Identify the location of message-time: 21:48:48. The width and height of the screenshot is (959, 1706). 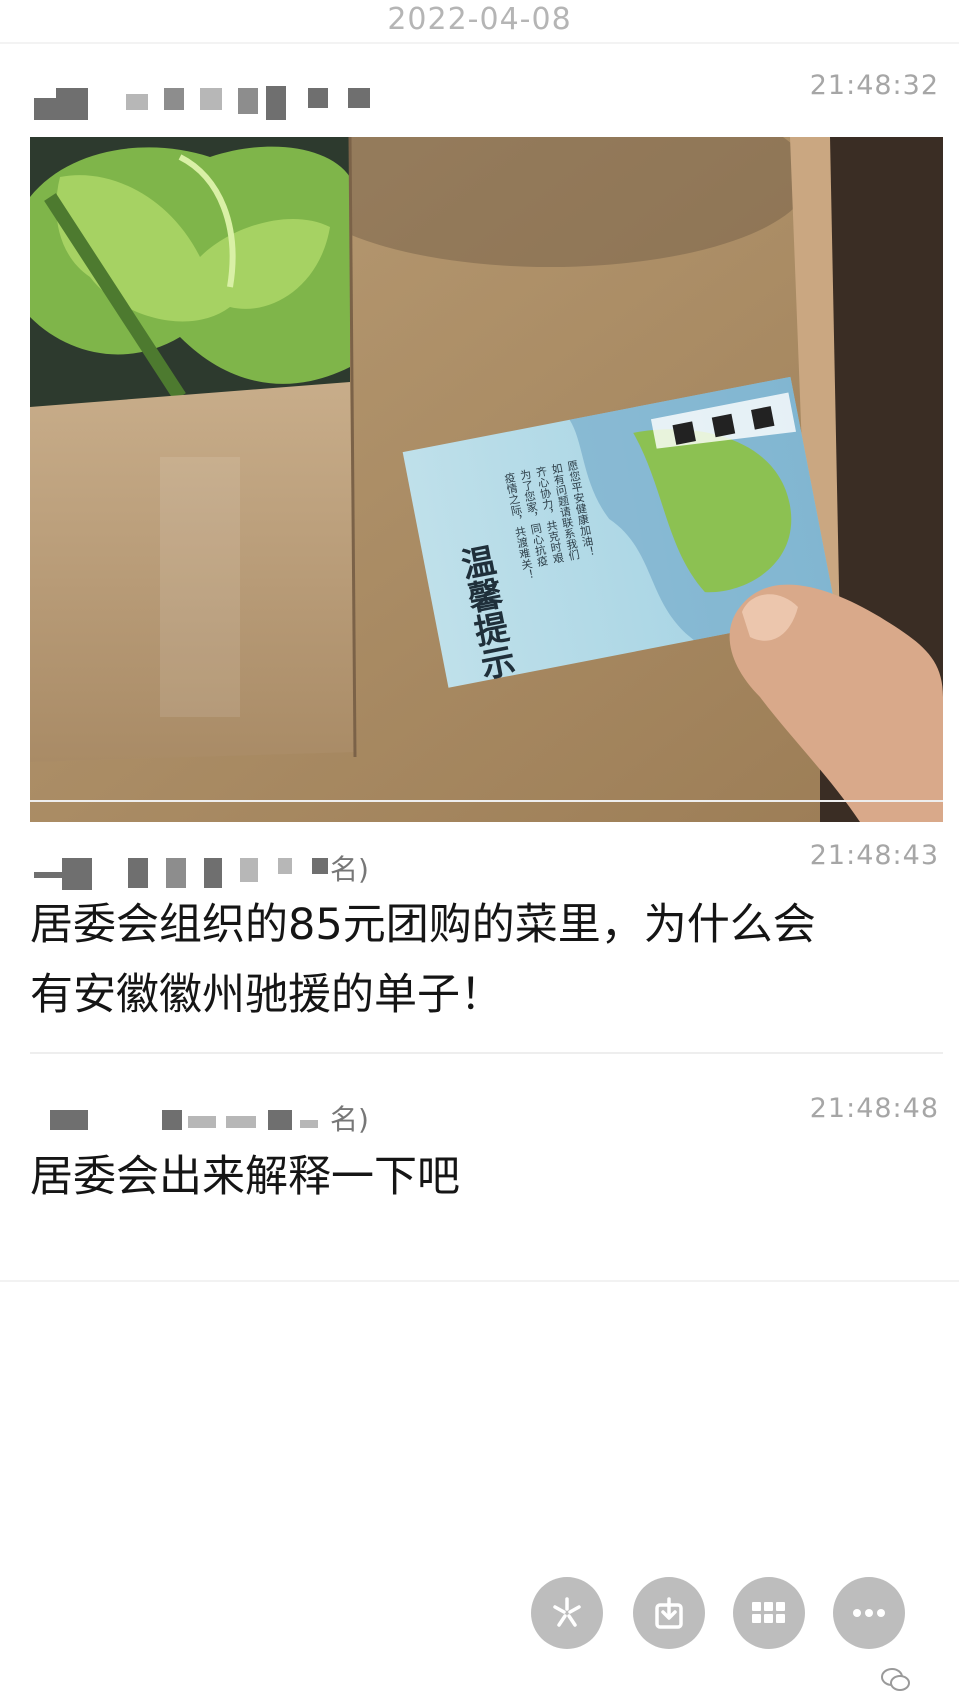
(874, 1108).